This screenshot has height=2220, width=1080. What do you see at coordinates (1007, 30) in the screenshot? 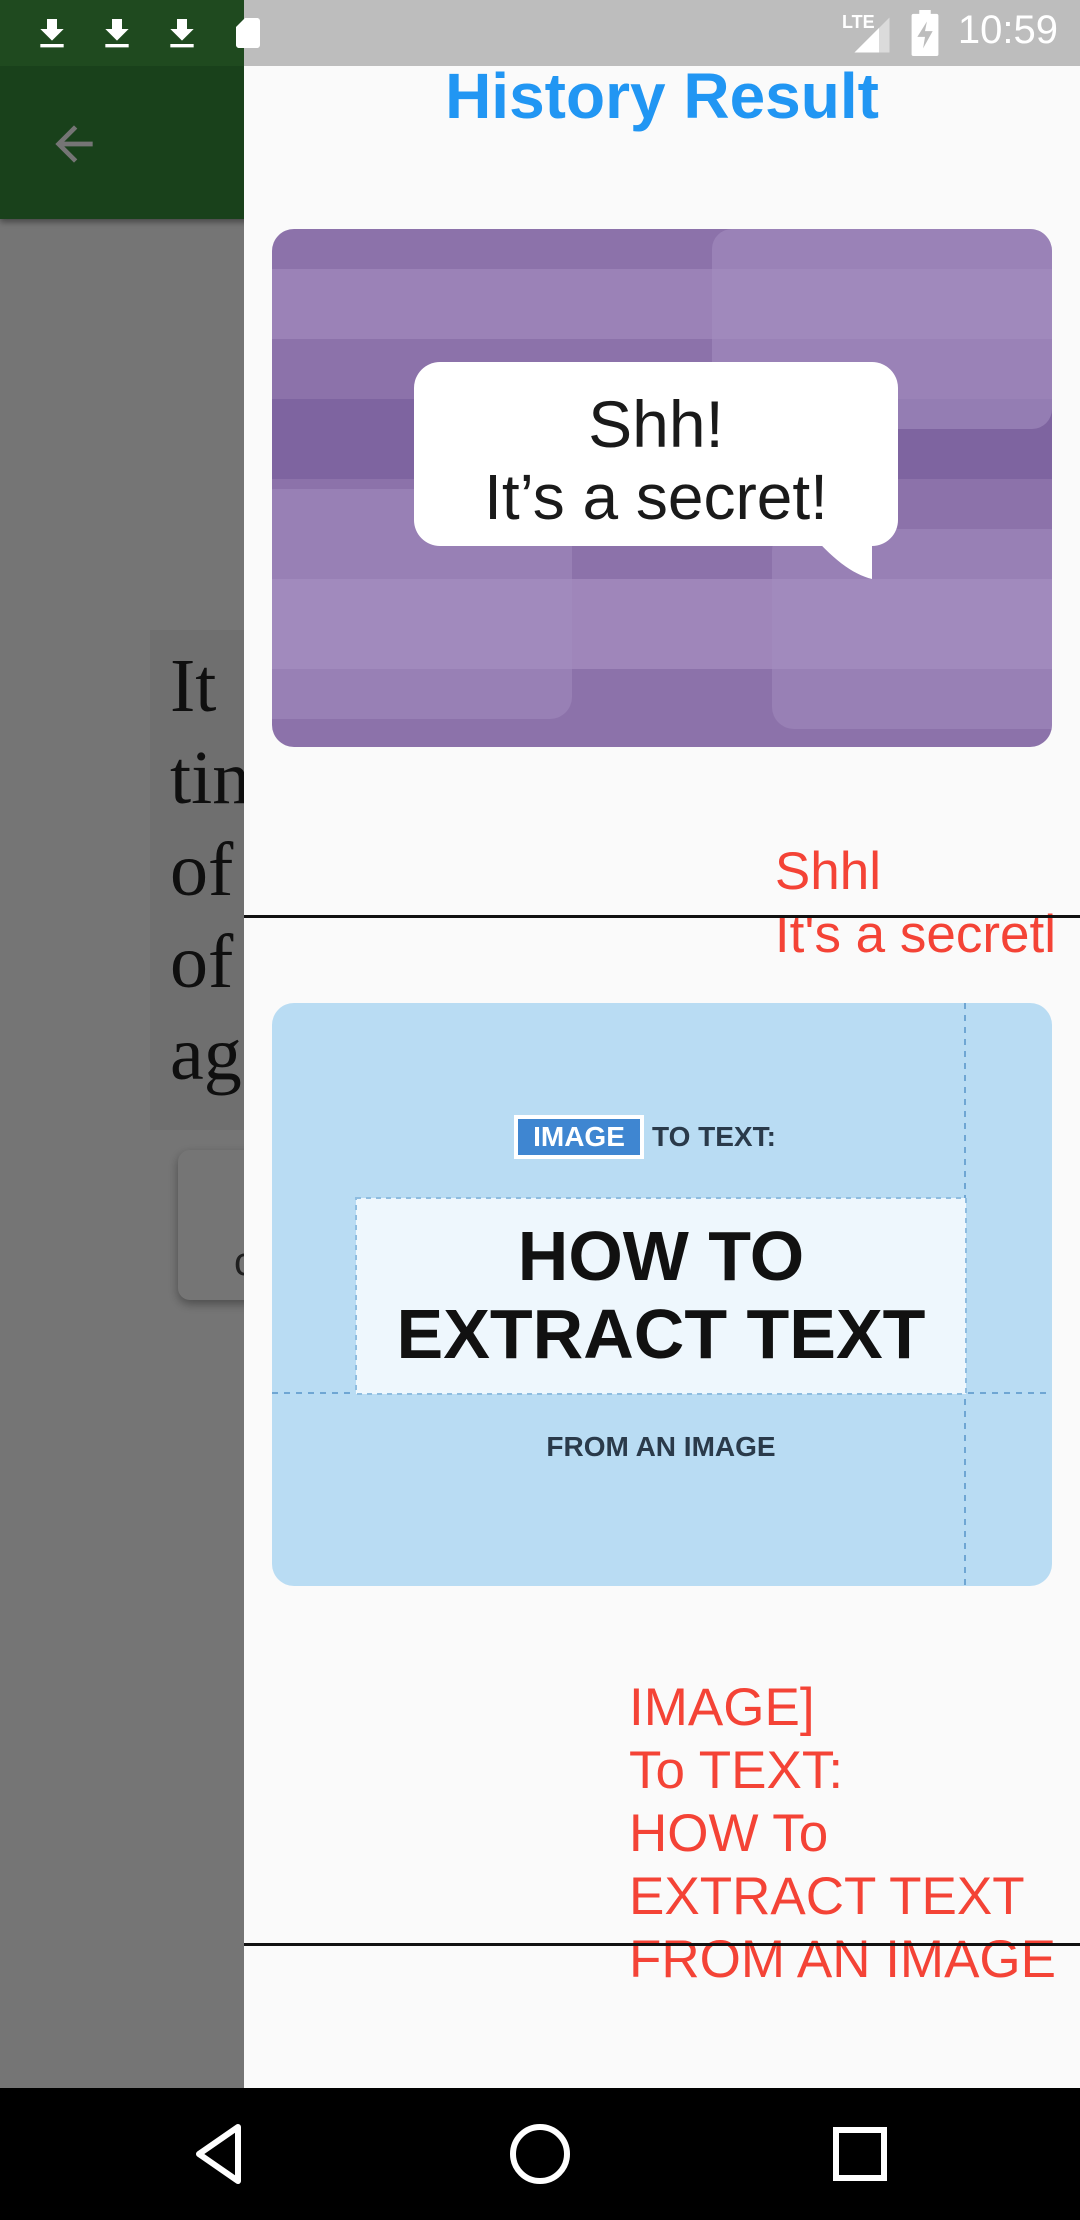
I see `status-time: 10:59` at bounding box center [1007, 30].